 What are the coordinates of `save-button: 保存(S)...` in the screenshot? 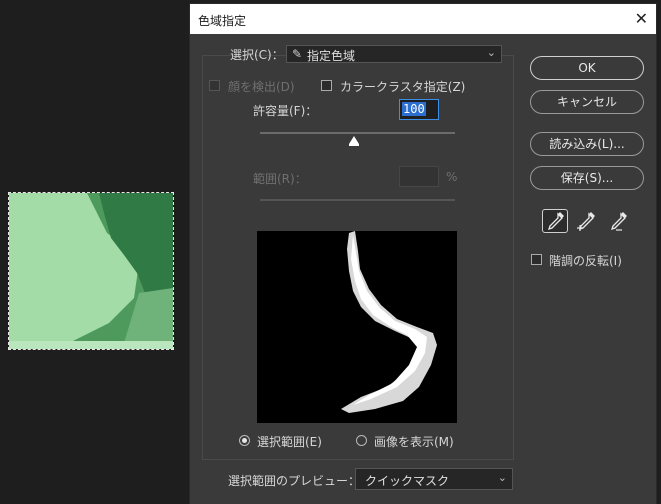 It's located at (587, 178).